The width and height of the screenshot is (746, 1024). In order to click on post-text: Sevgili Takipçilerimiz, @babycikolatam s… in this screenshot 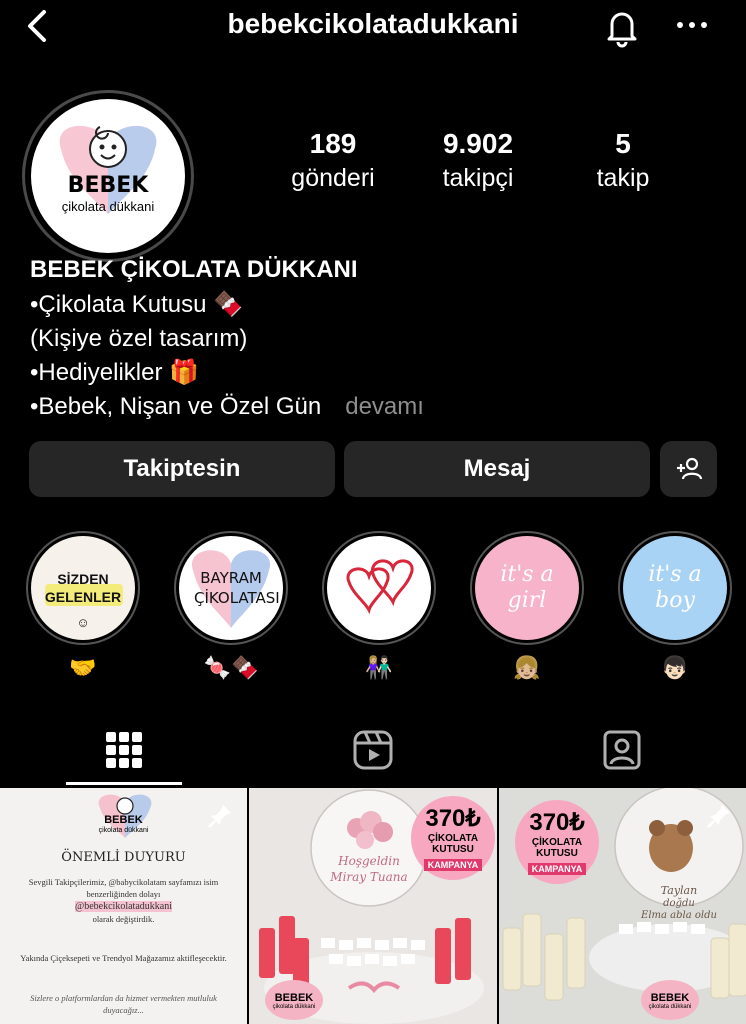, I will do `click(123, 900)`.